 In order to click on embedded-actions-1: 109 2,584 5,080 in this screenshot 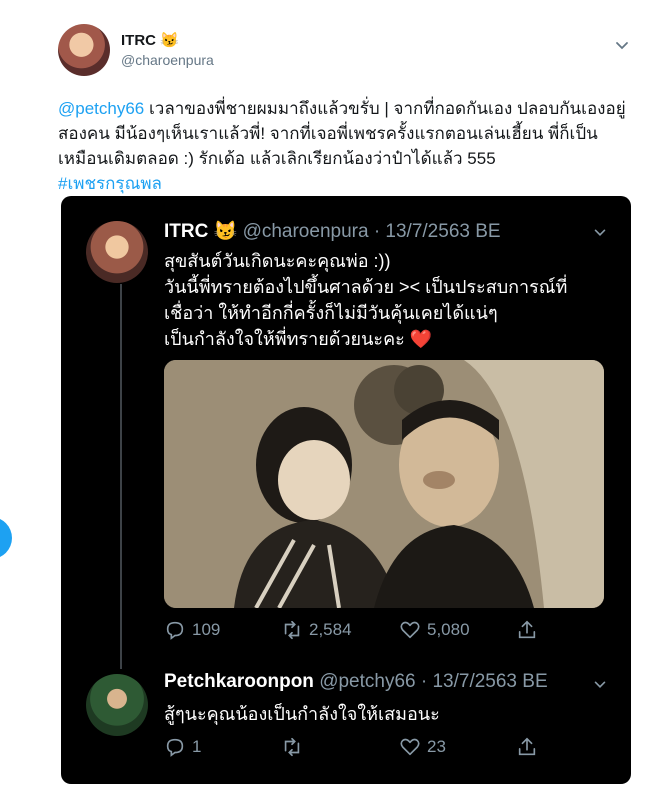, I will do `click(384, 632)`.